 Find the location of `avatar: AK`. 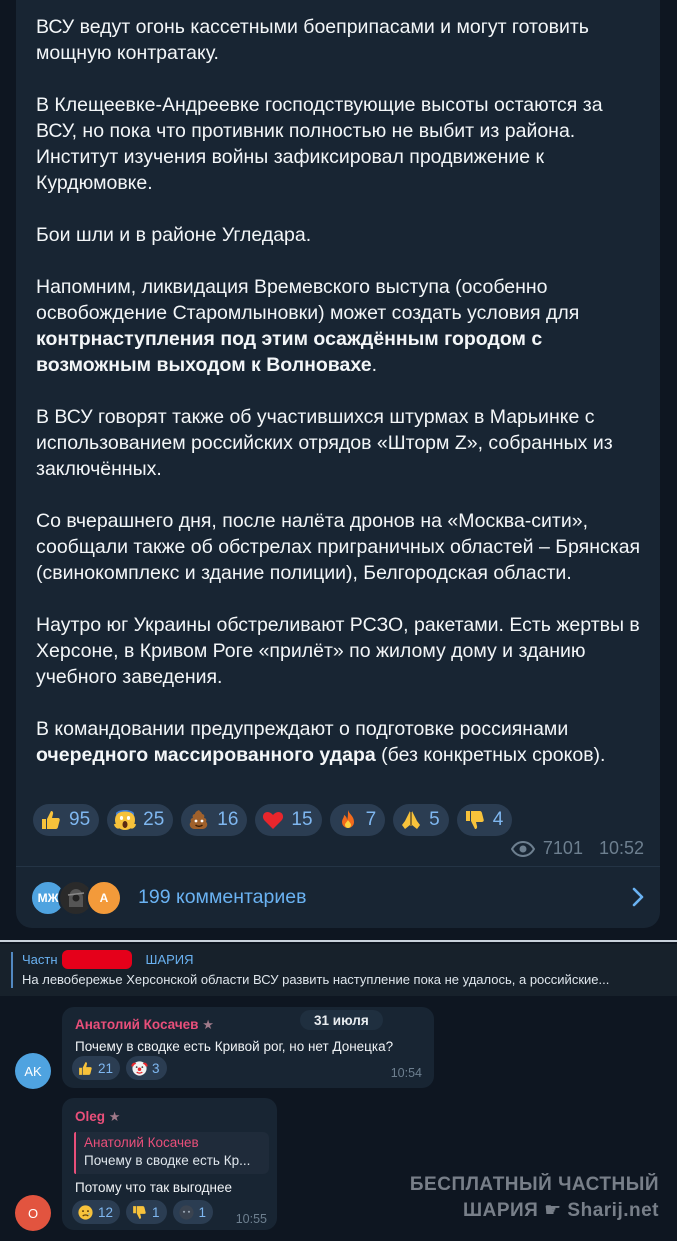

avatar: AK is located at coordinates (33, 1071).